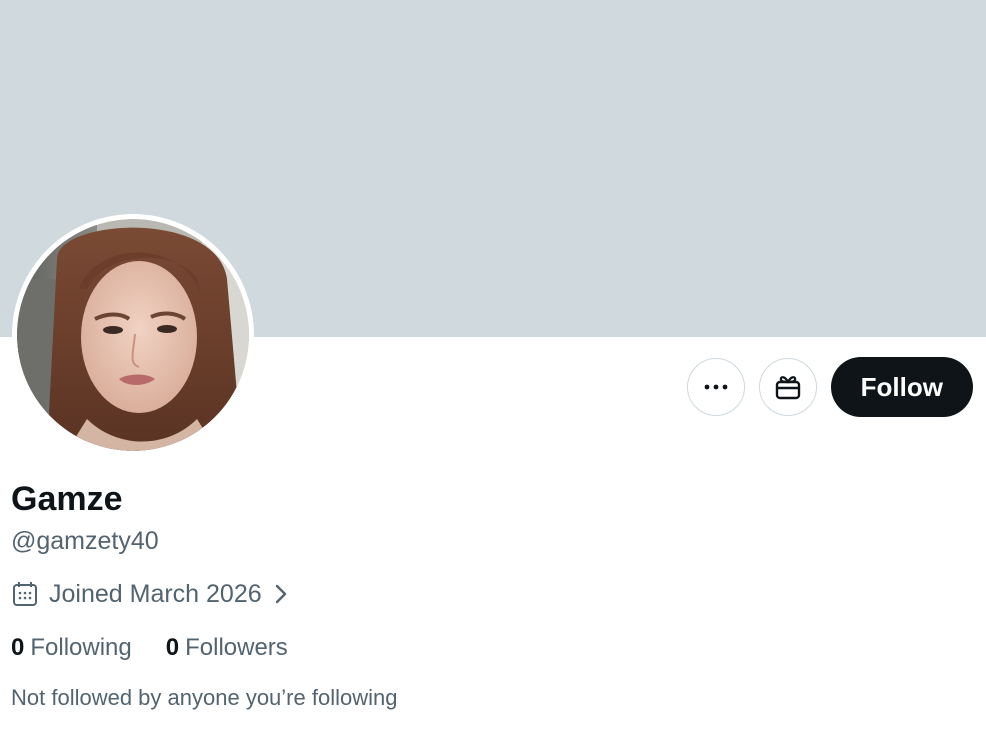 The height and width of the screenshot is (756, 986). What do you see at coordinates (281, 594) in the screenshot?
I see `chevron-right-icon` at bounding box center [281, 594].